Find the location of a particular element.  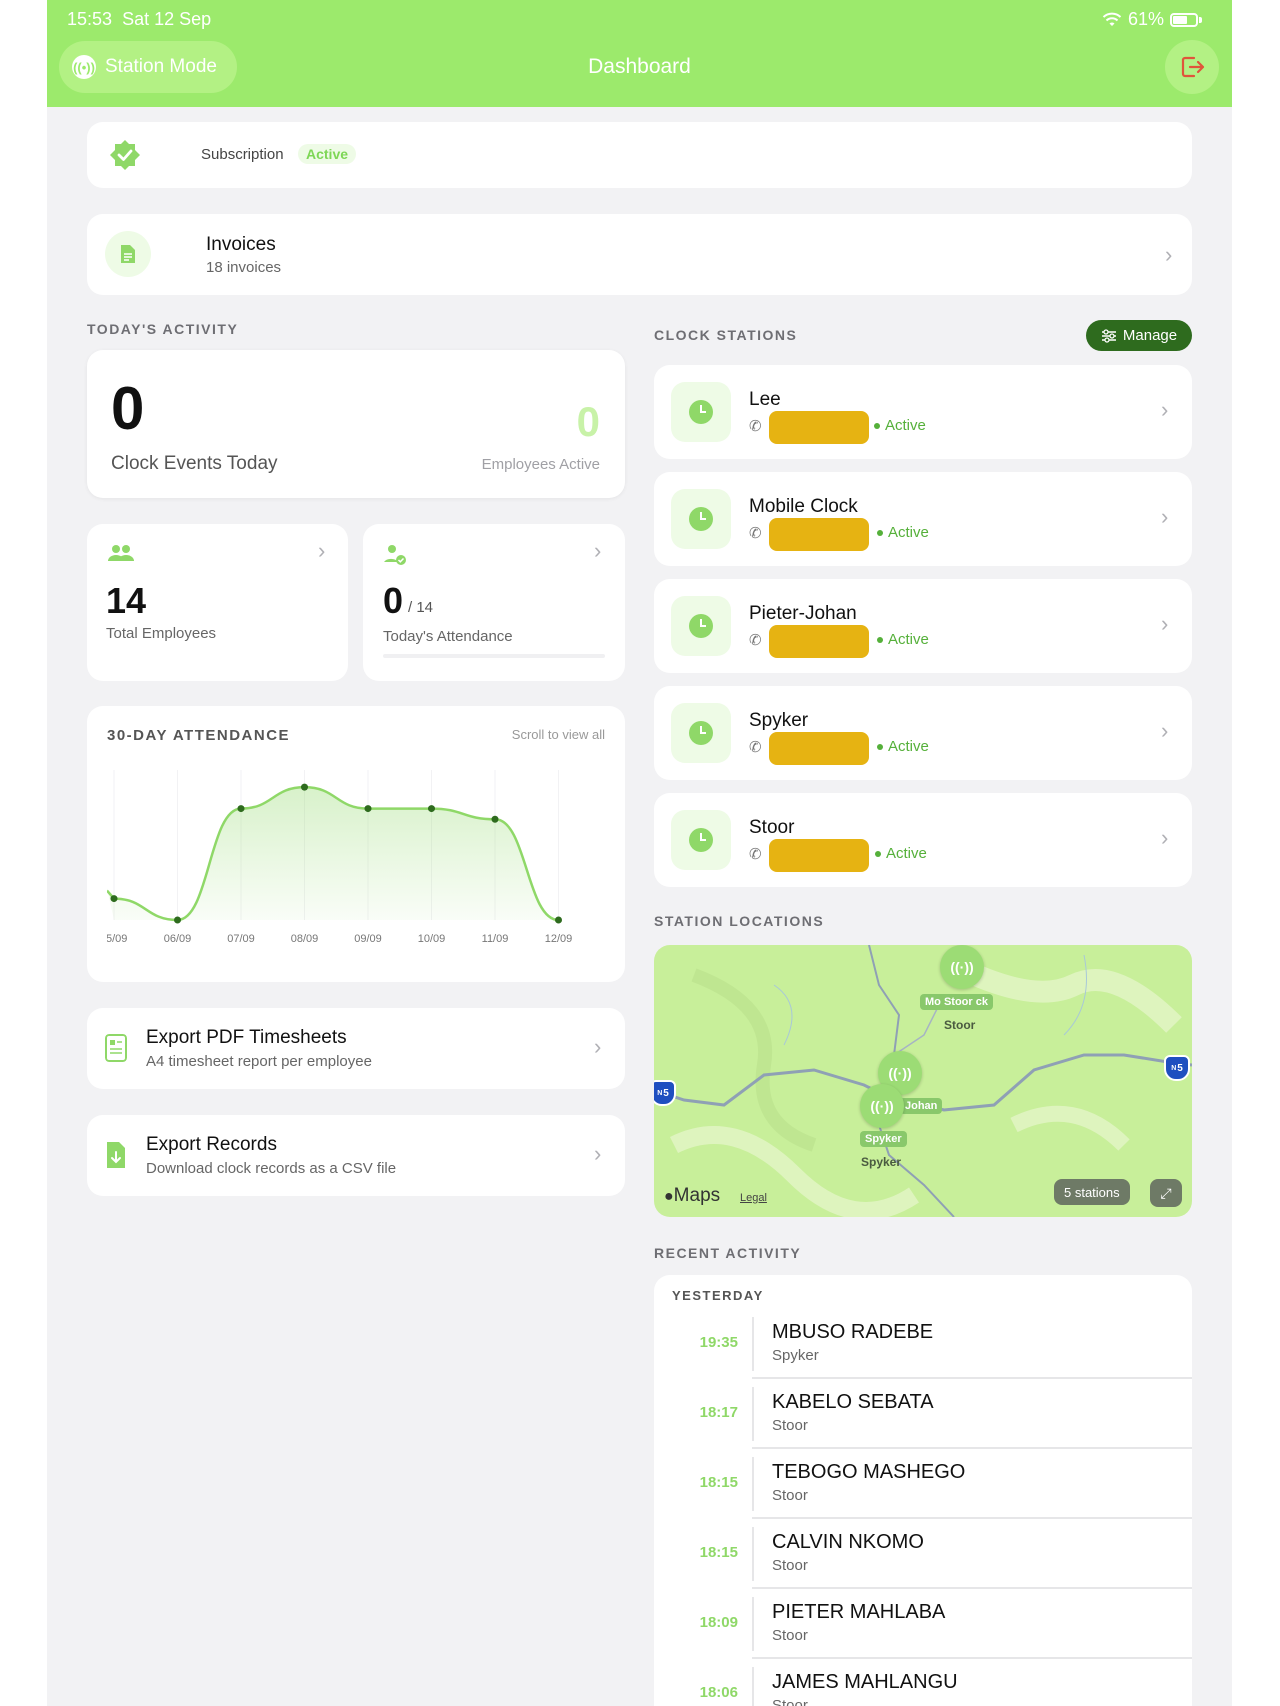

sliders-icon is located at coordinates (1108, 335).